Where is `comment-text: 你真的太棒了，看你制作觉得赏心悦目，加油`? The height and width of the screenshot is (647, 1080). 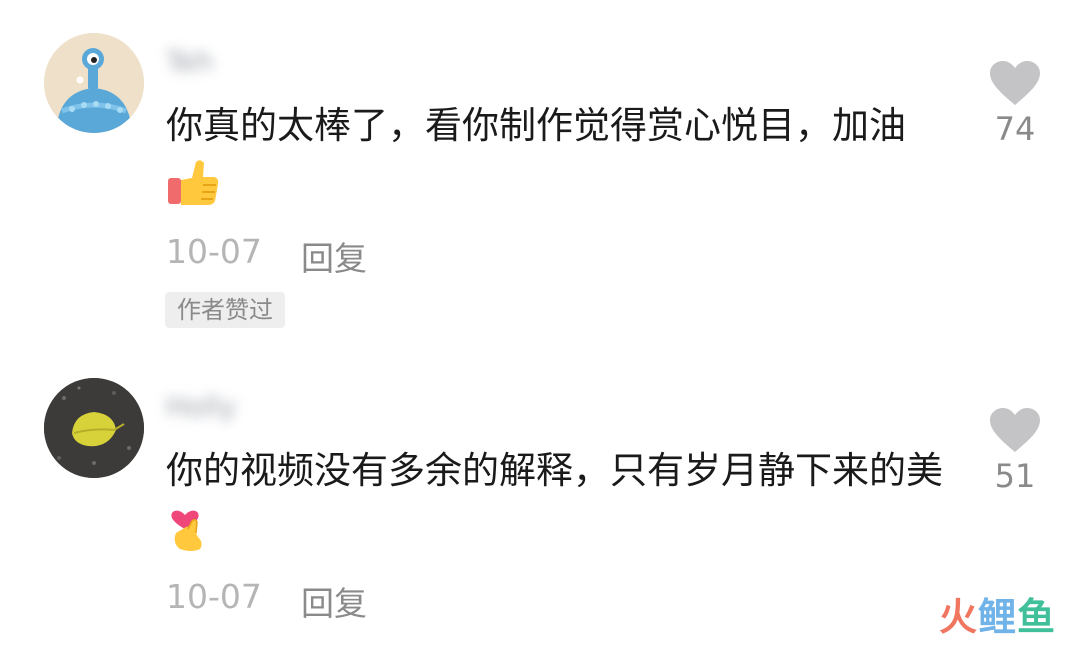
comment-text: 你真的太棒了，看你制作觉得赏心悦目，加油 is located at coordinates (556, 156).